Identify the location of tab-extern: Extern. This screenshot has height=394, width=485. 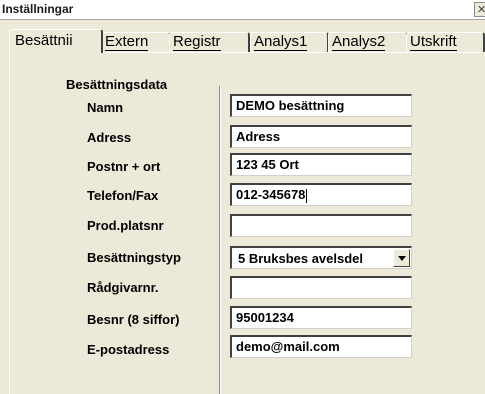
(136, 42).